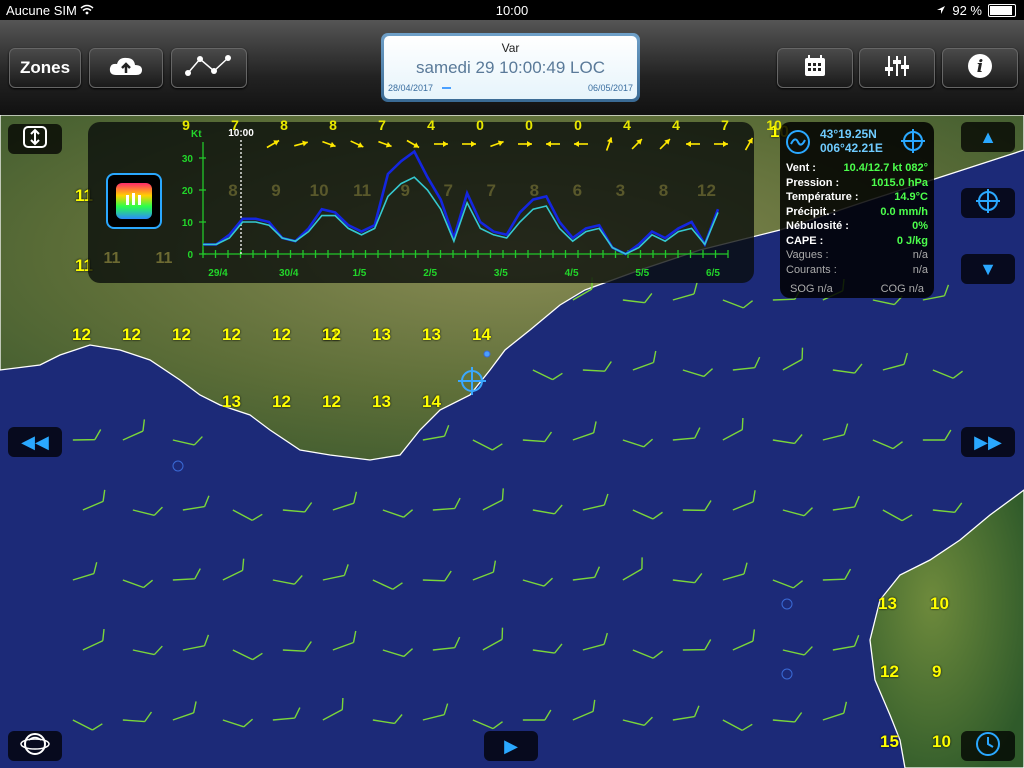 The height and width of the screenshot is (768, 1024). What do you see at coordinates (572, 273) in the screenshot?
I see `x-tick-label: 4/5` at bounding box center [572, 273].